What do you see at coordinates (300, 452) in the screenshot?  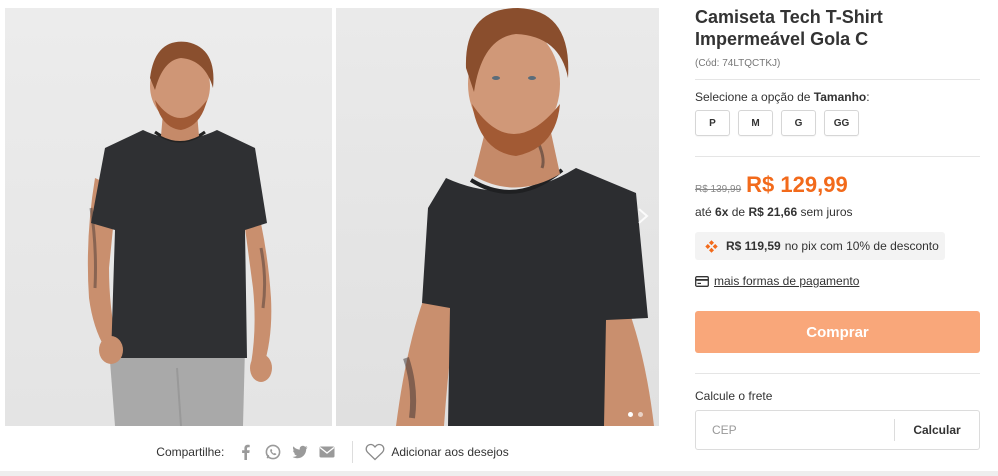 I see `twitter-icon` at bounding box center [300, 452].